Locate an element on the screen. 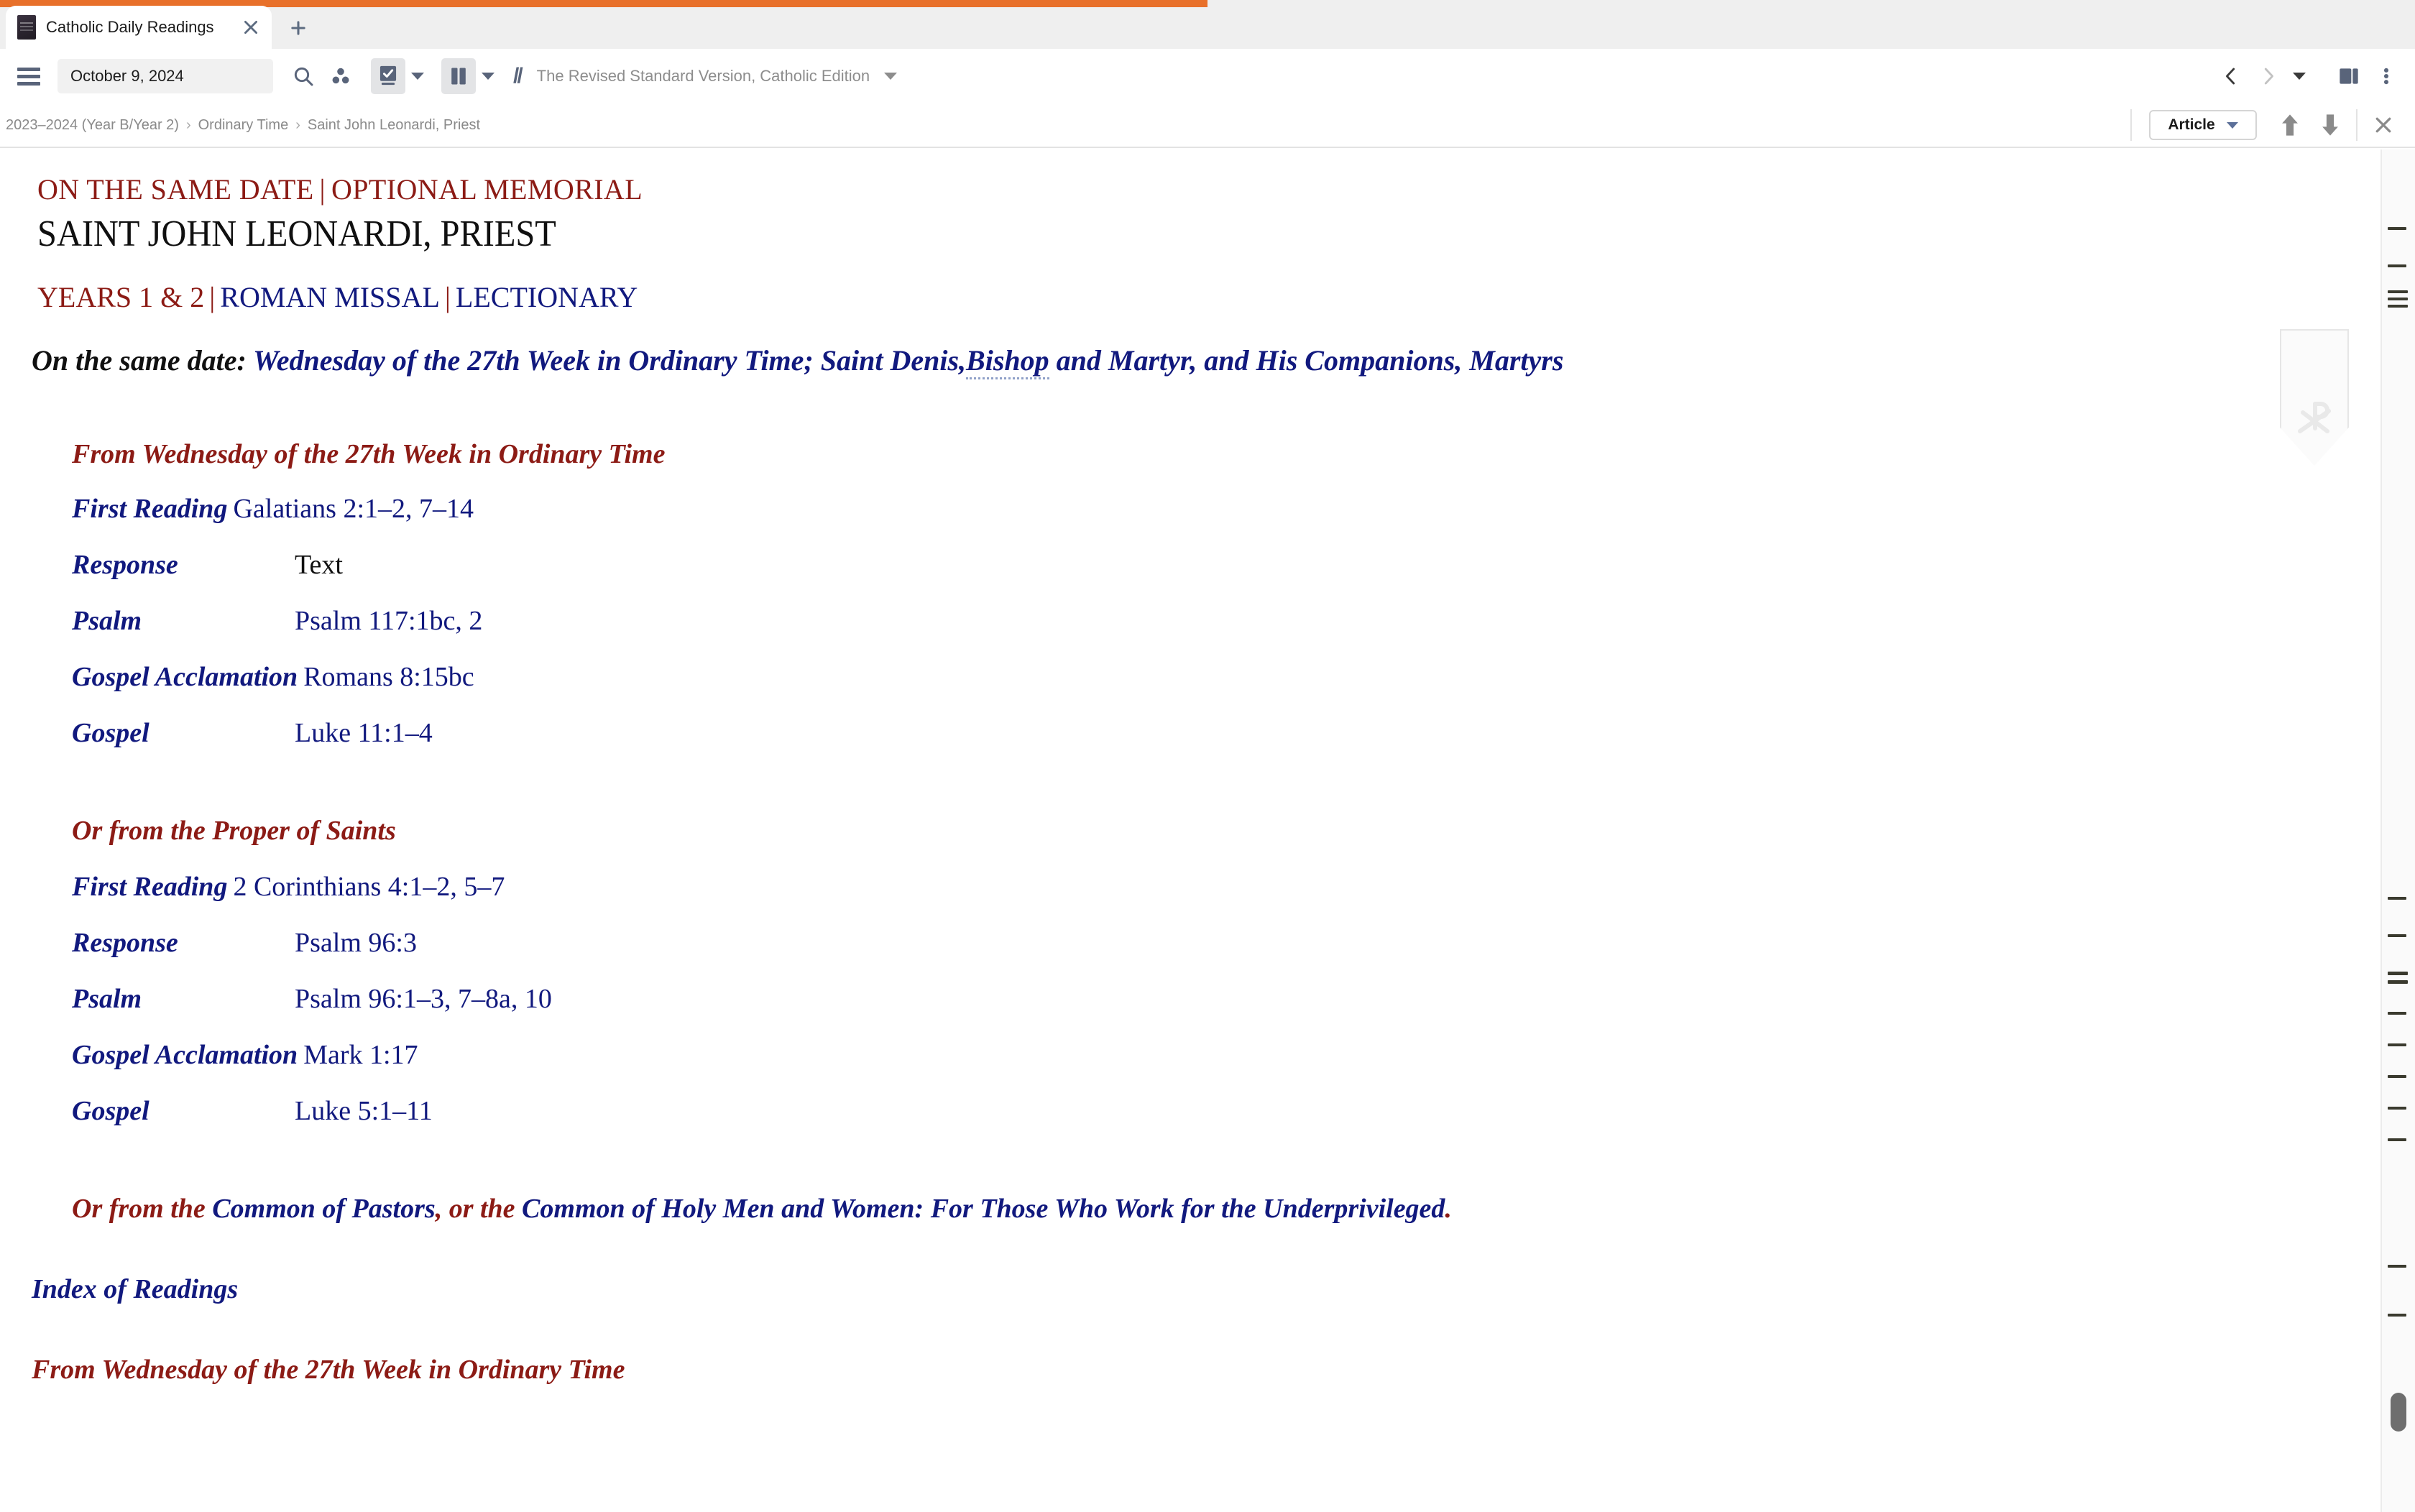 The height and width of the screenshot is (1512, 2415). reading-row-psalm-1: Psalm Psalm 117:1bc, 2 is located at coordinates (277, 624).